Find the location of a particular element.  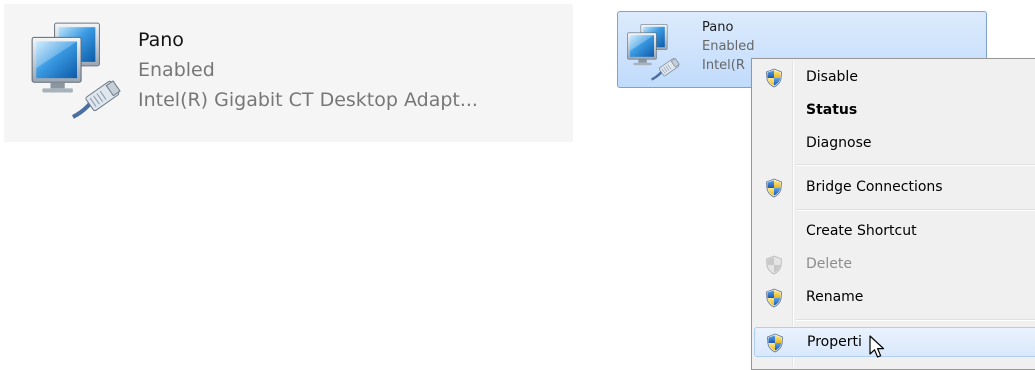

adapter-text-block: Pano Enabled Intel(R is located at coordinates (728, 46).